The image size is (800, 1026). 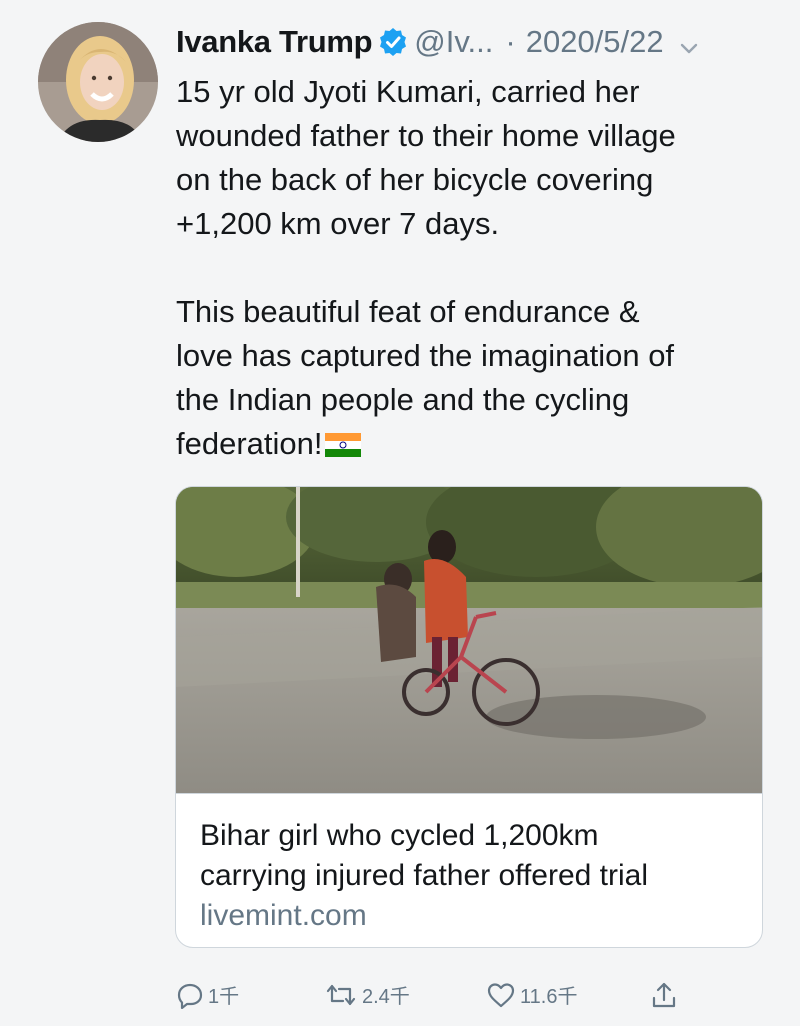 I want to click on avatar, so click(x=98, y=82).